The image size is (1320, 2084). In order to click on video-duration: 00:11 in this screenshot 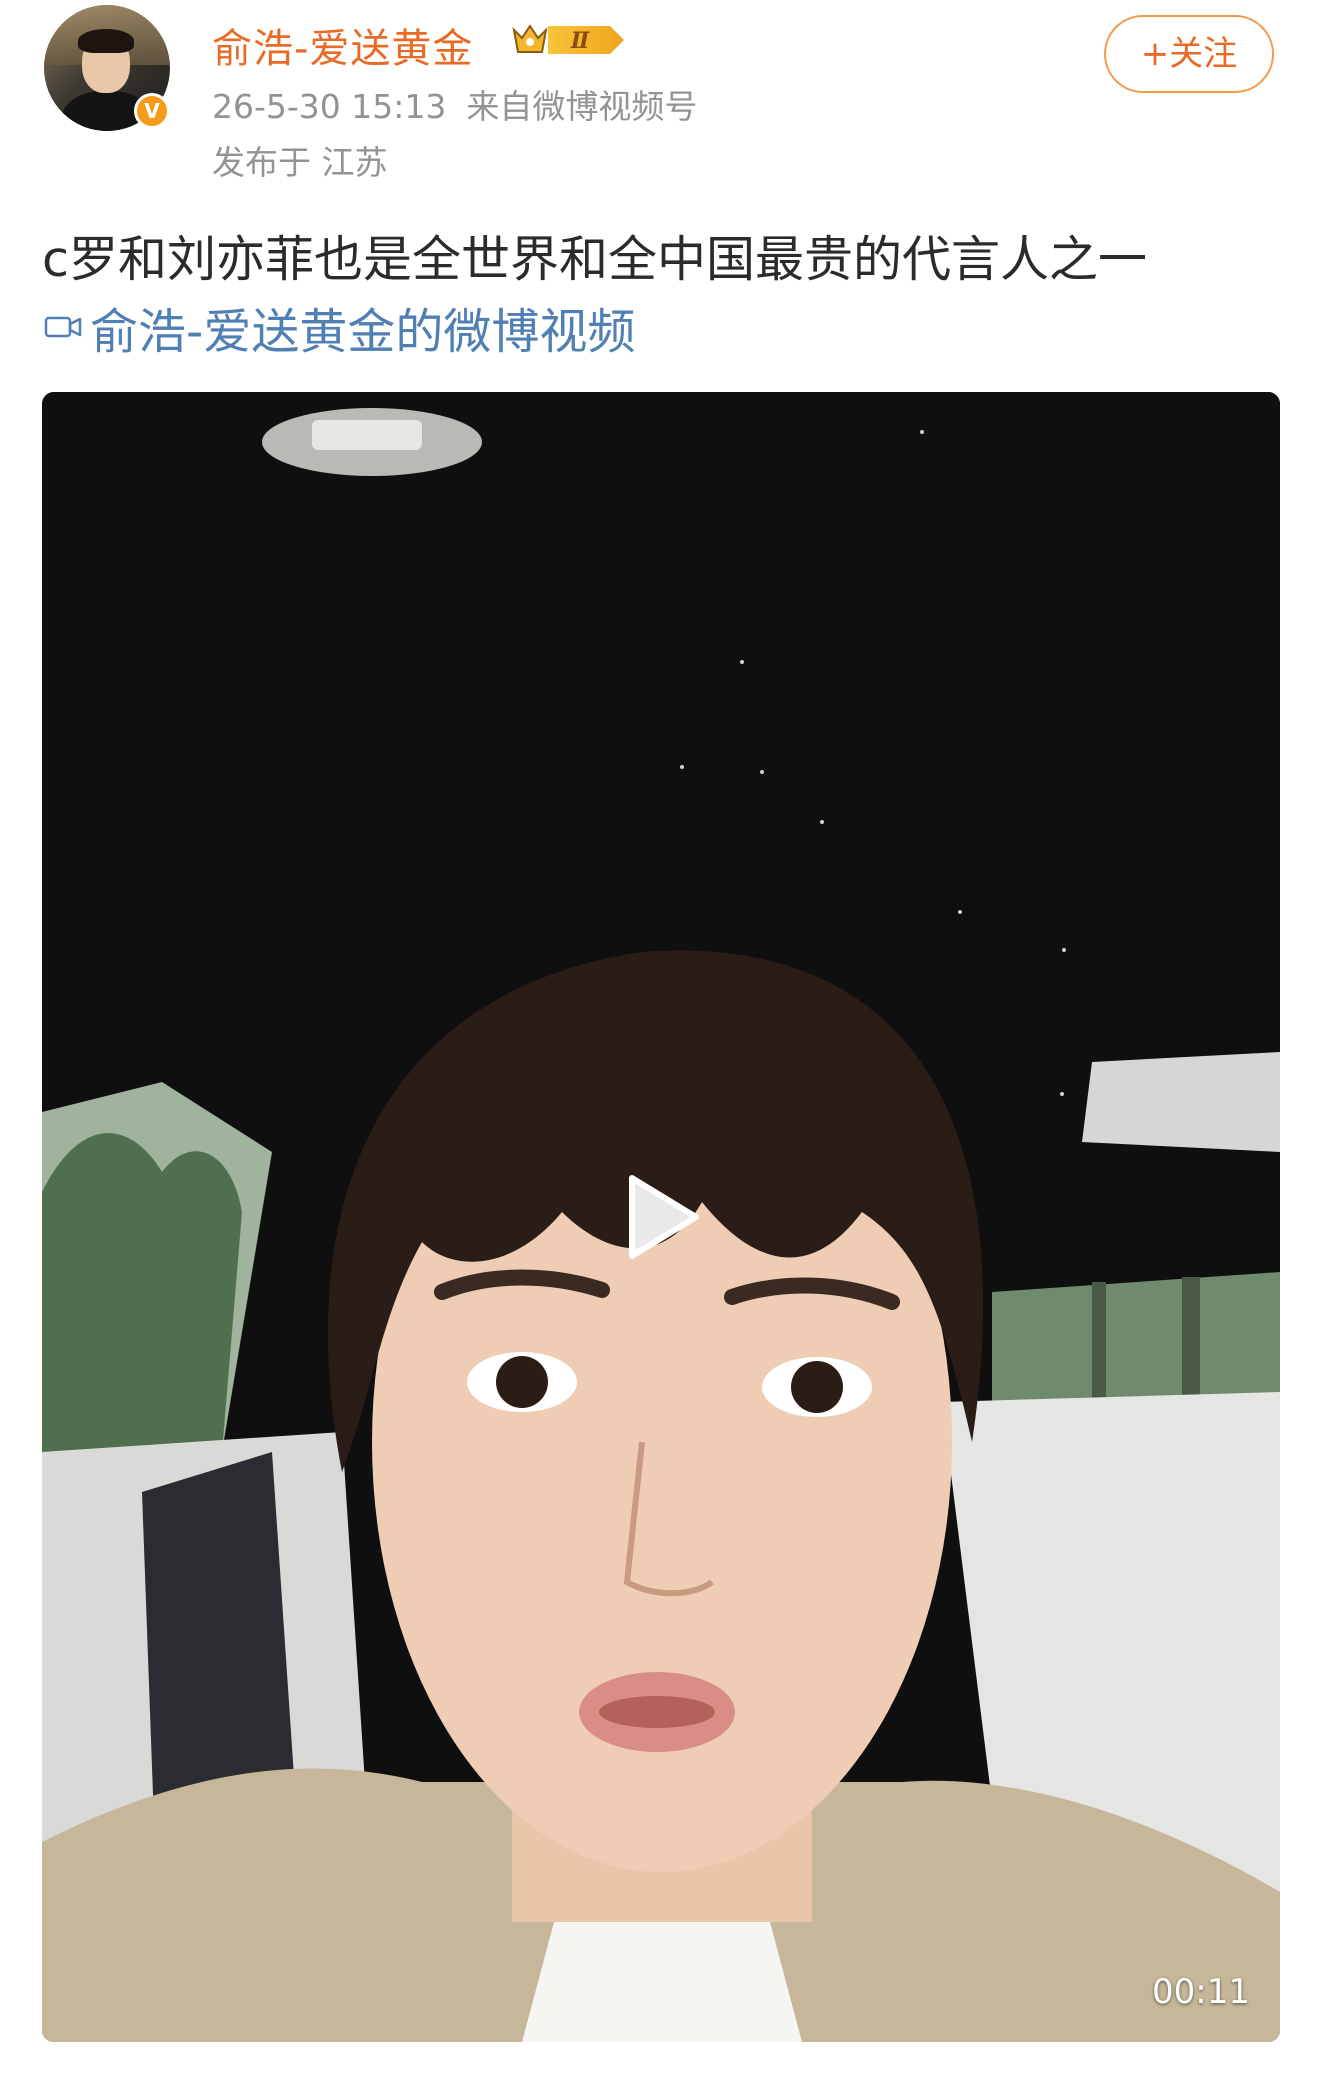, I will do `click(1201, 1992)`.